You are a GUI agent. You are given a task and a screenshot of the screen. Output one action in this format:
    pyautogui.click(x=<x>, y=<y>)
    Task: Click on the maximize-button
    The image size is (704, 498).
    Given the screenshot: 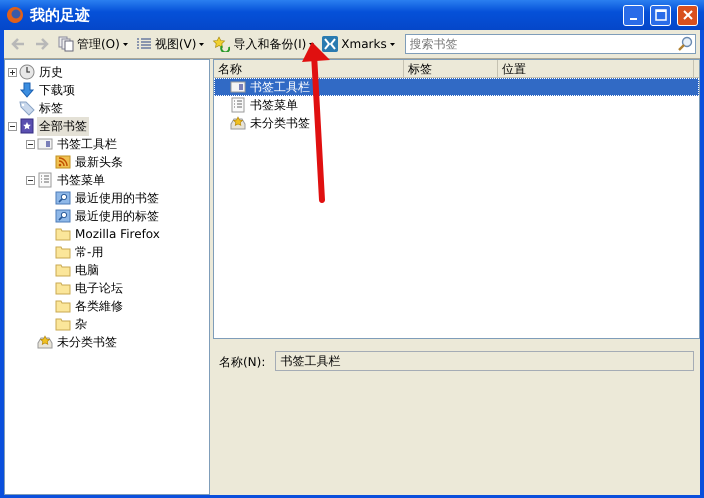 What is the action you would take?
    pyautogui.click(x=660, y=15)
    